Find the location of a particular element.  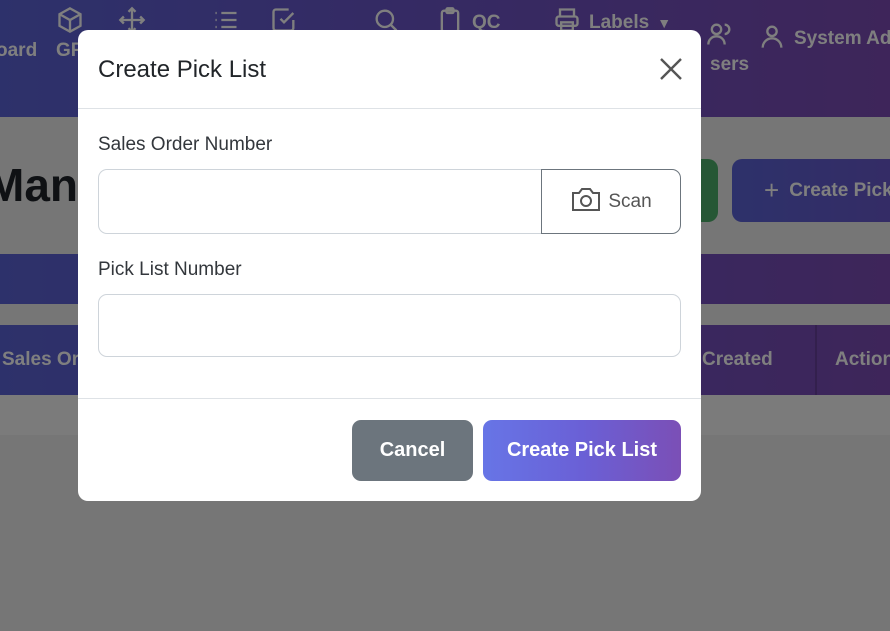

sales-order-input-group: Scan is located at coordinates (389, 201).